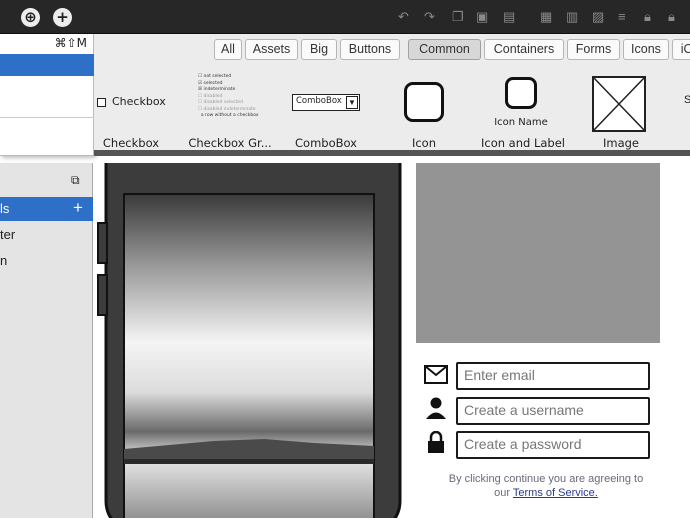  What do you see at coordinates (509, 17) in the screenshot?
I see `paste-icon: ▤` at bounding box center [509, 17].